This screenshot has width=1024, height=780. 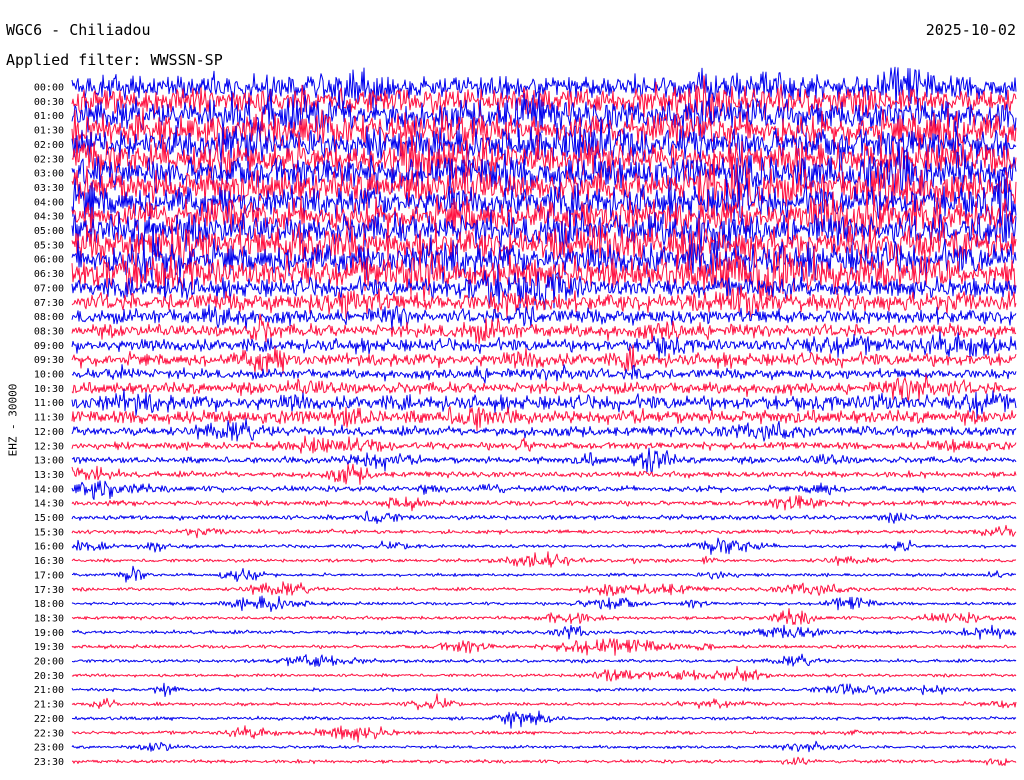 What do you see at coordinates (49, 88) in the screenshot?
I see `time-tick-label: 00:00` at bounding box center [49, 88].